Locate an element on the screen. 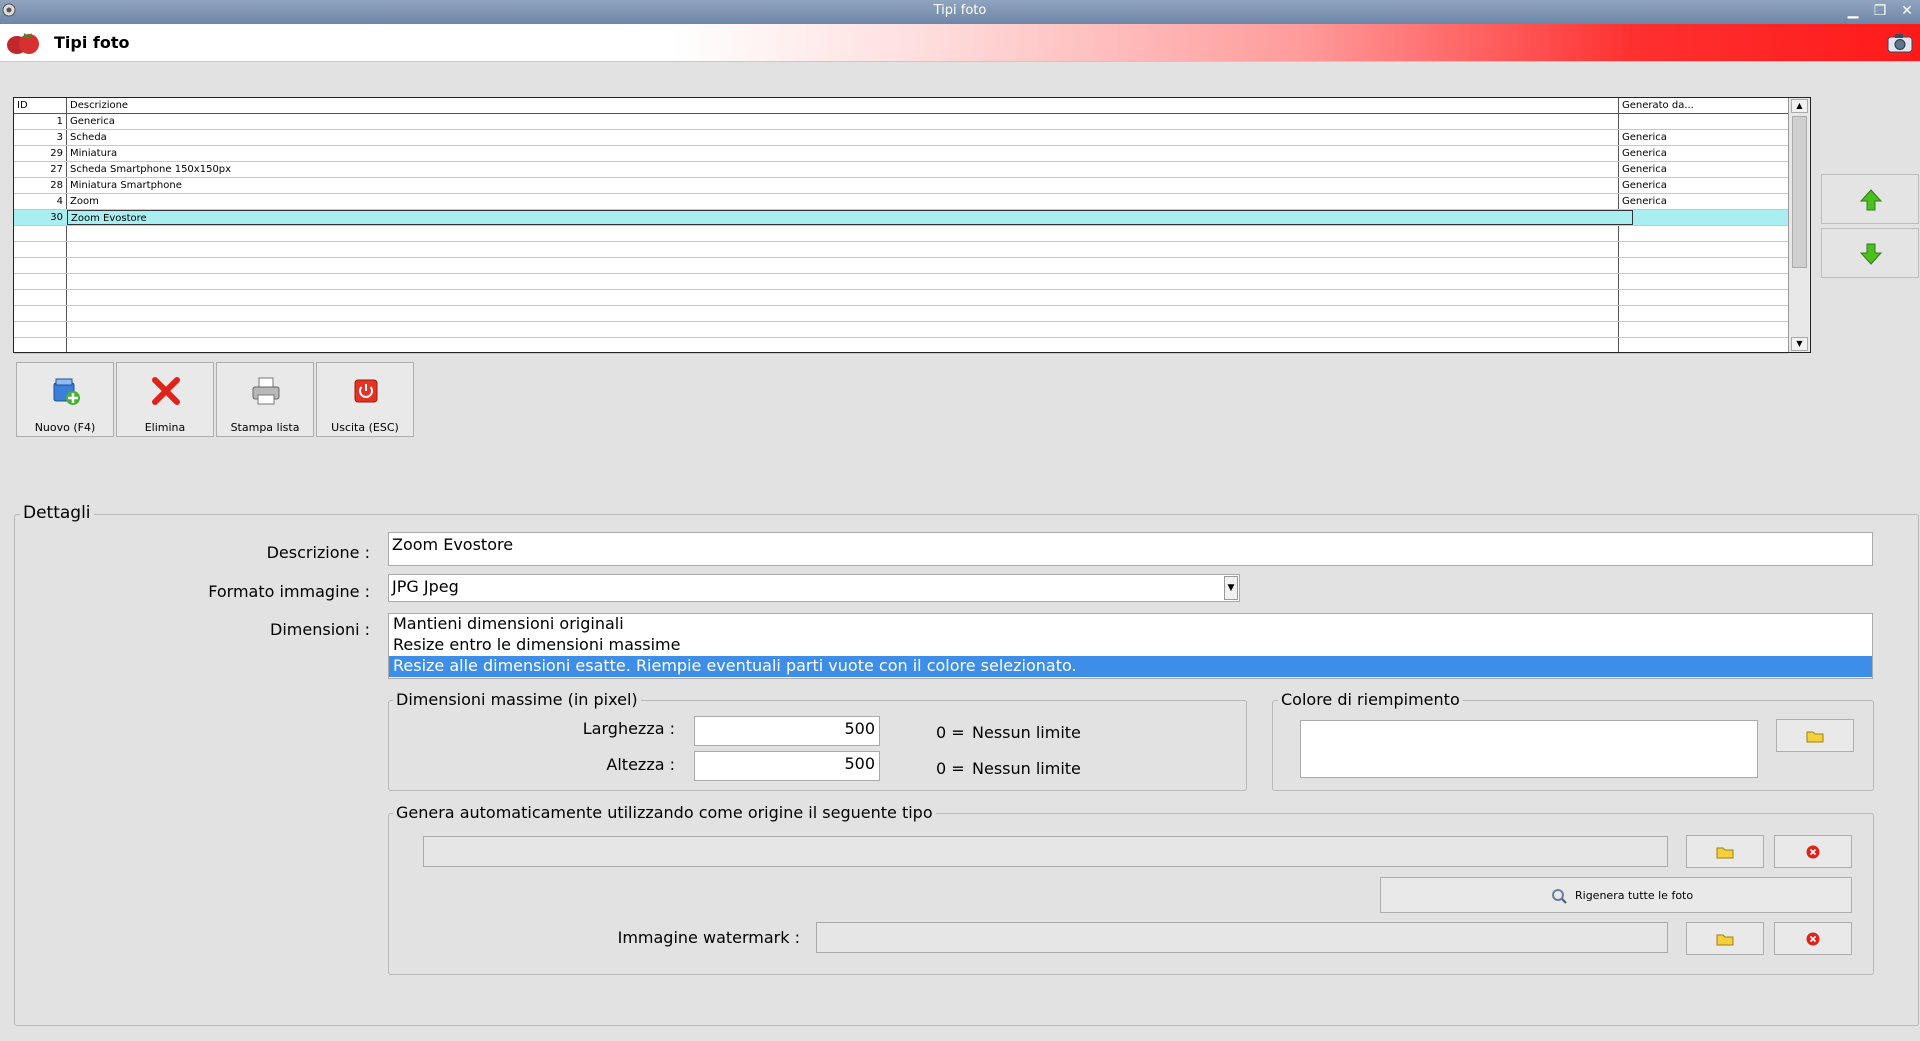 The height and width of the screenshot is (1041, 1920). cell-id: 28 is located at coordinates (56, 185).